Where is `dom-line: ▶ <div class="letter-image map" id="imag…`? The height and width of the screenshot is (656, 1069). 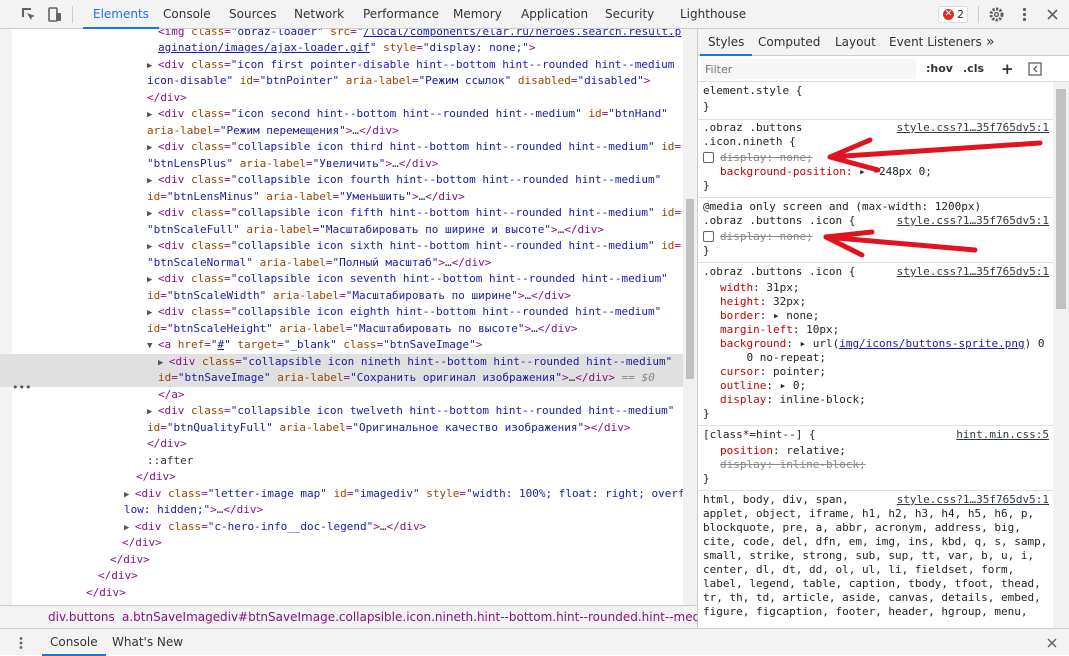
dom-line: ▶ <div class="letter-image map" id="imag… is located at coordinates (342, 494).